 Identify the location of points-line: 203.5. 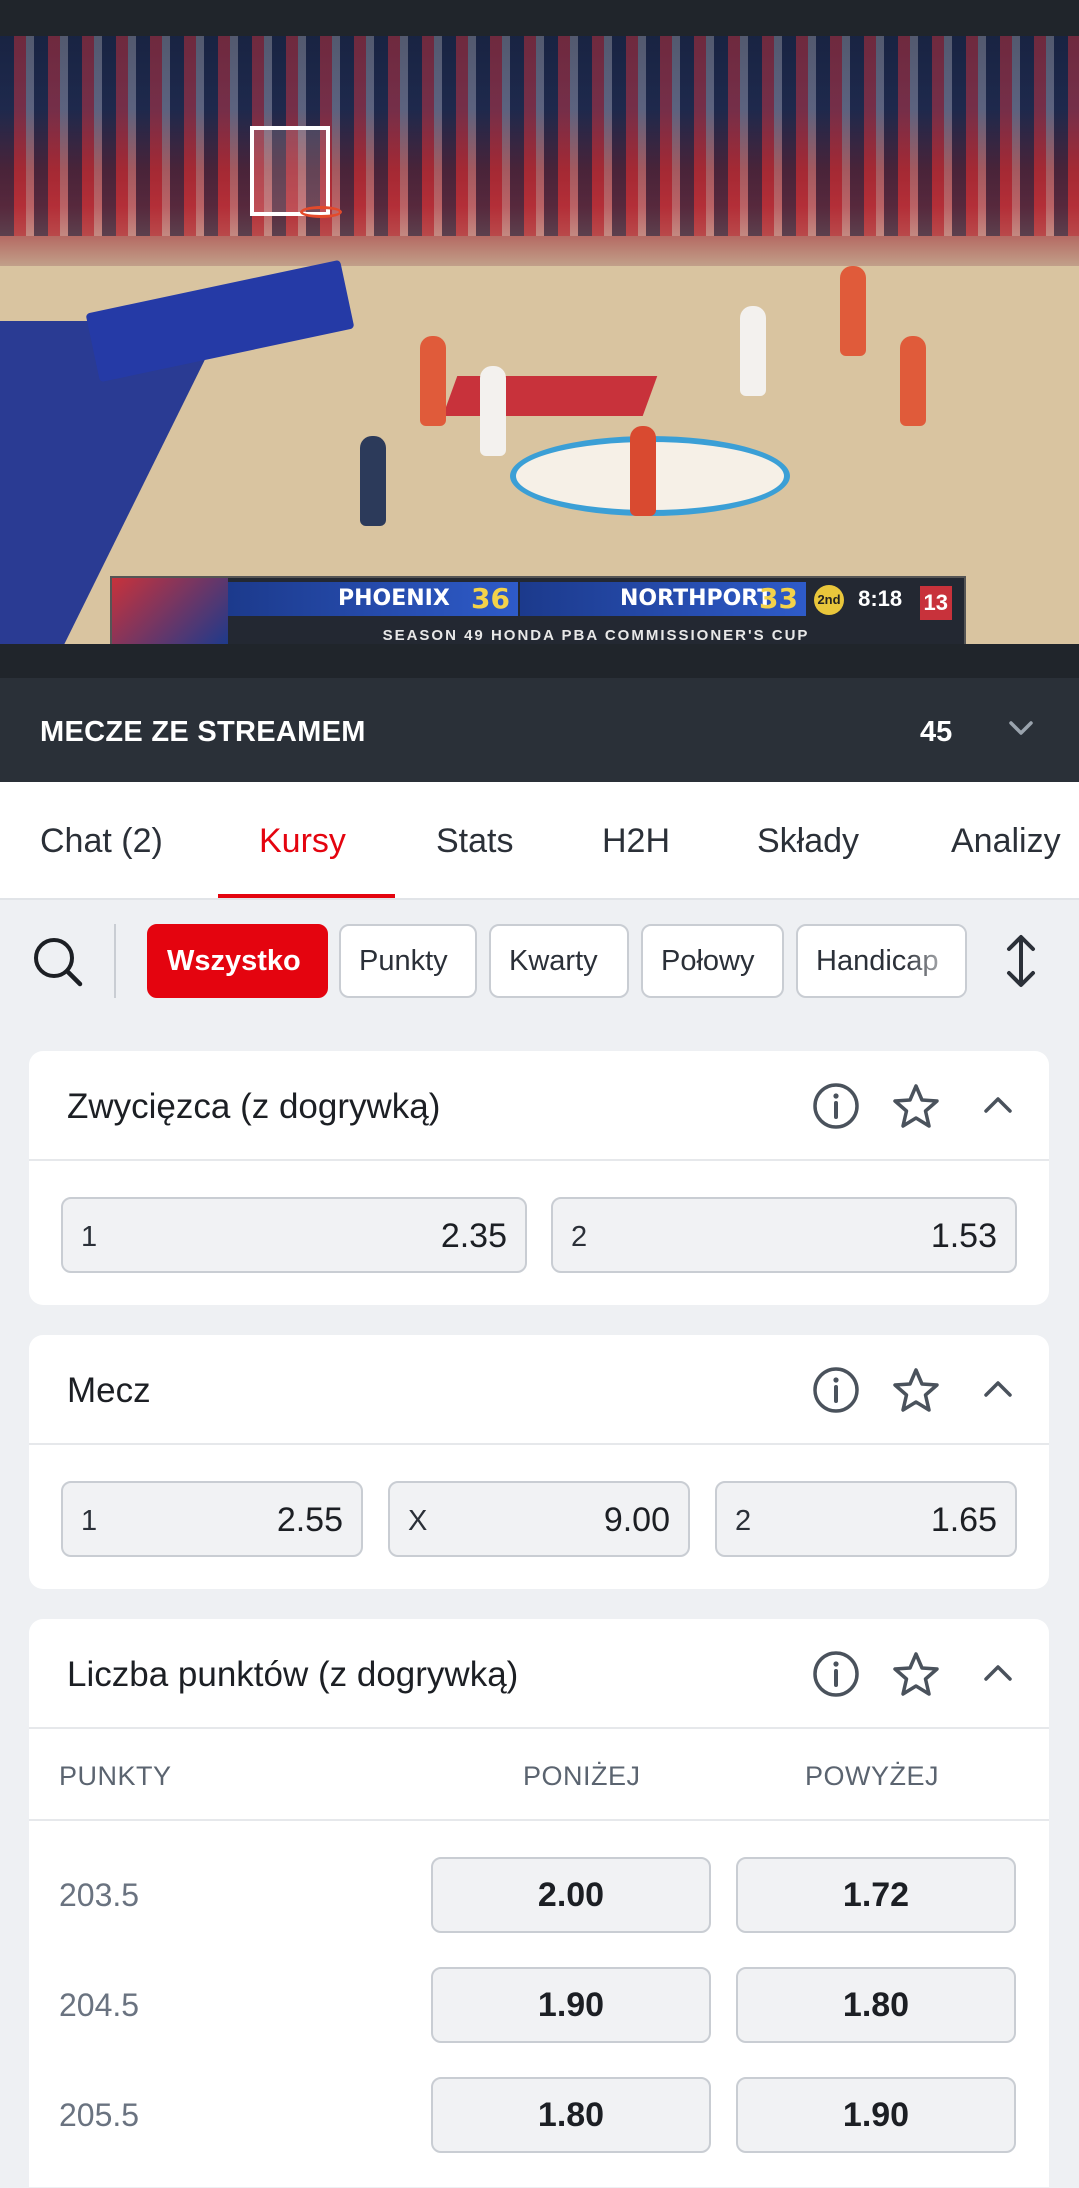
(99, 1895).